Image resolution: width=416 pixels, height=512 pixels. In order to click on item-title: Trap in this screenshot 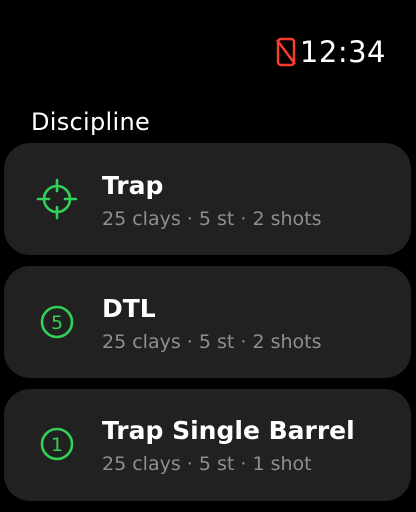, I will do `click(133, 185)`.